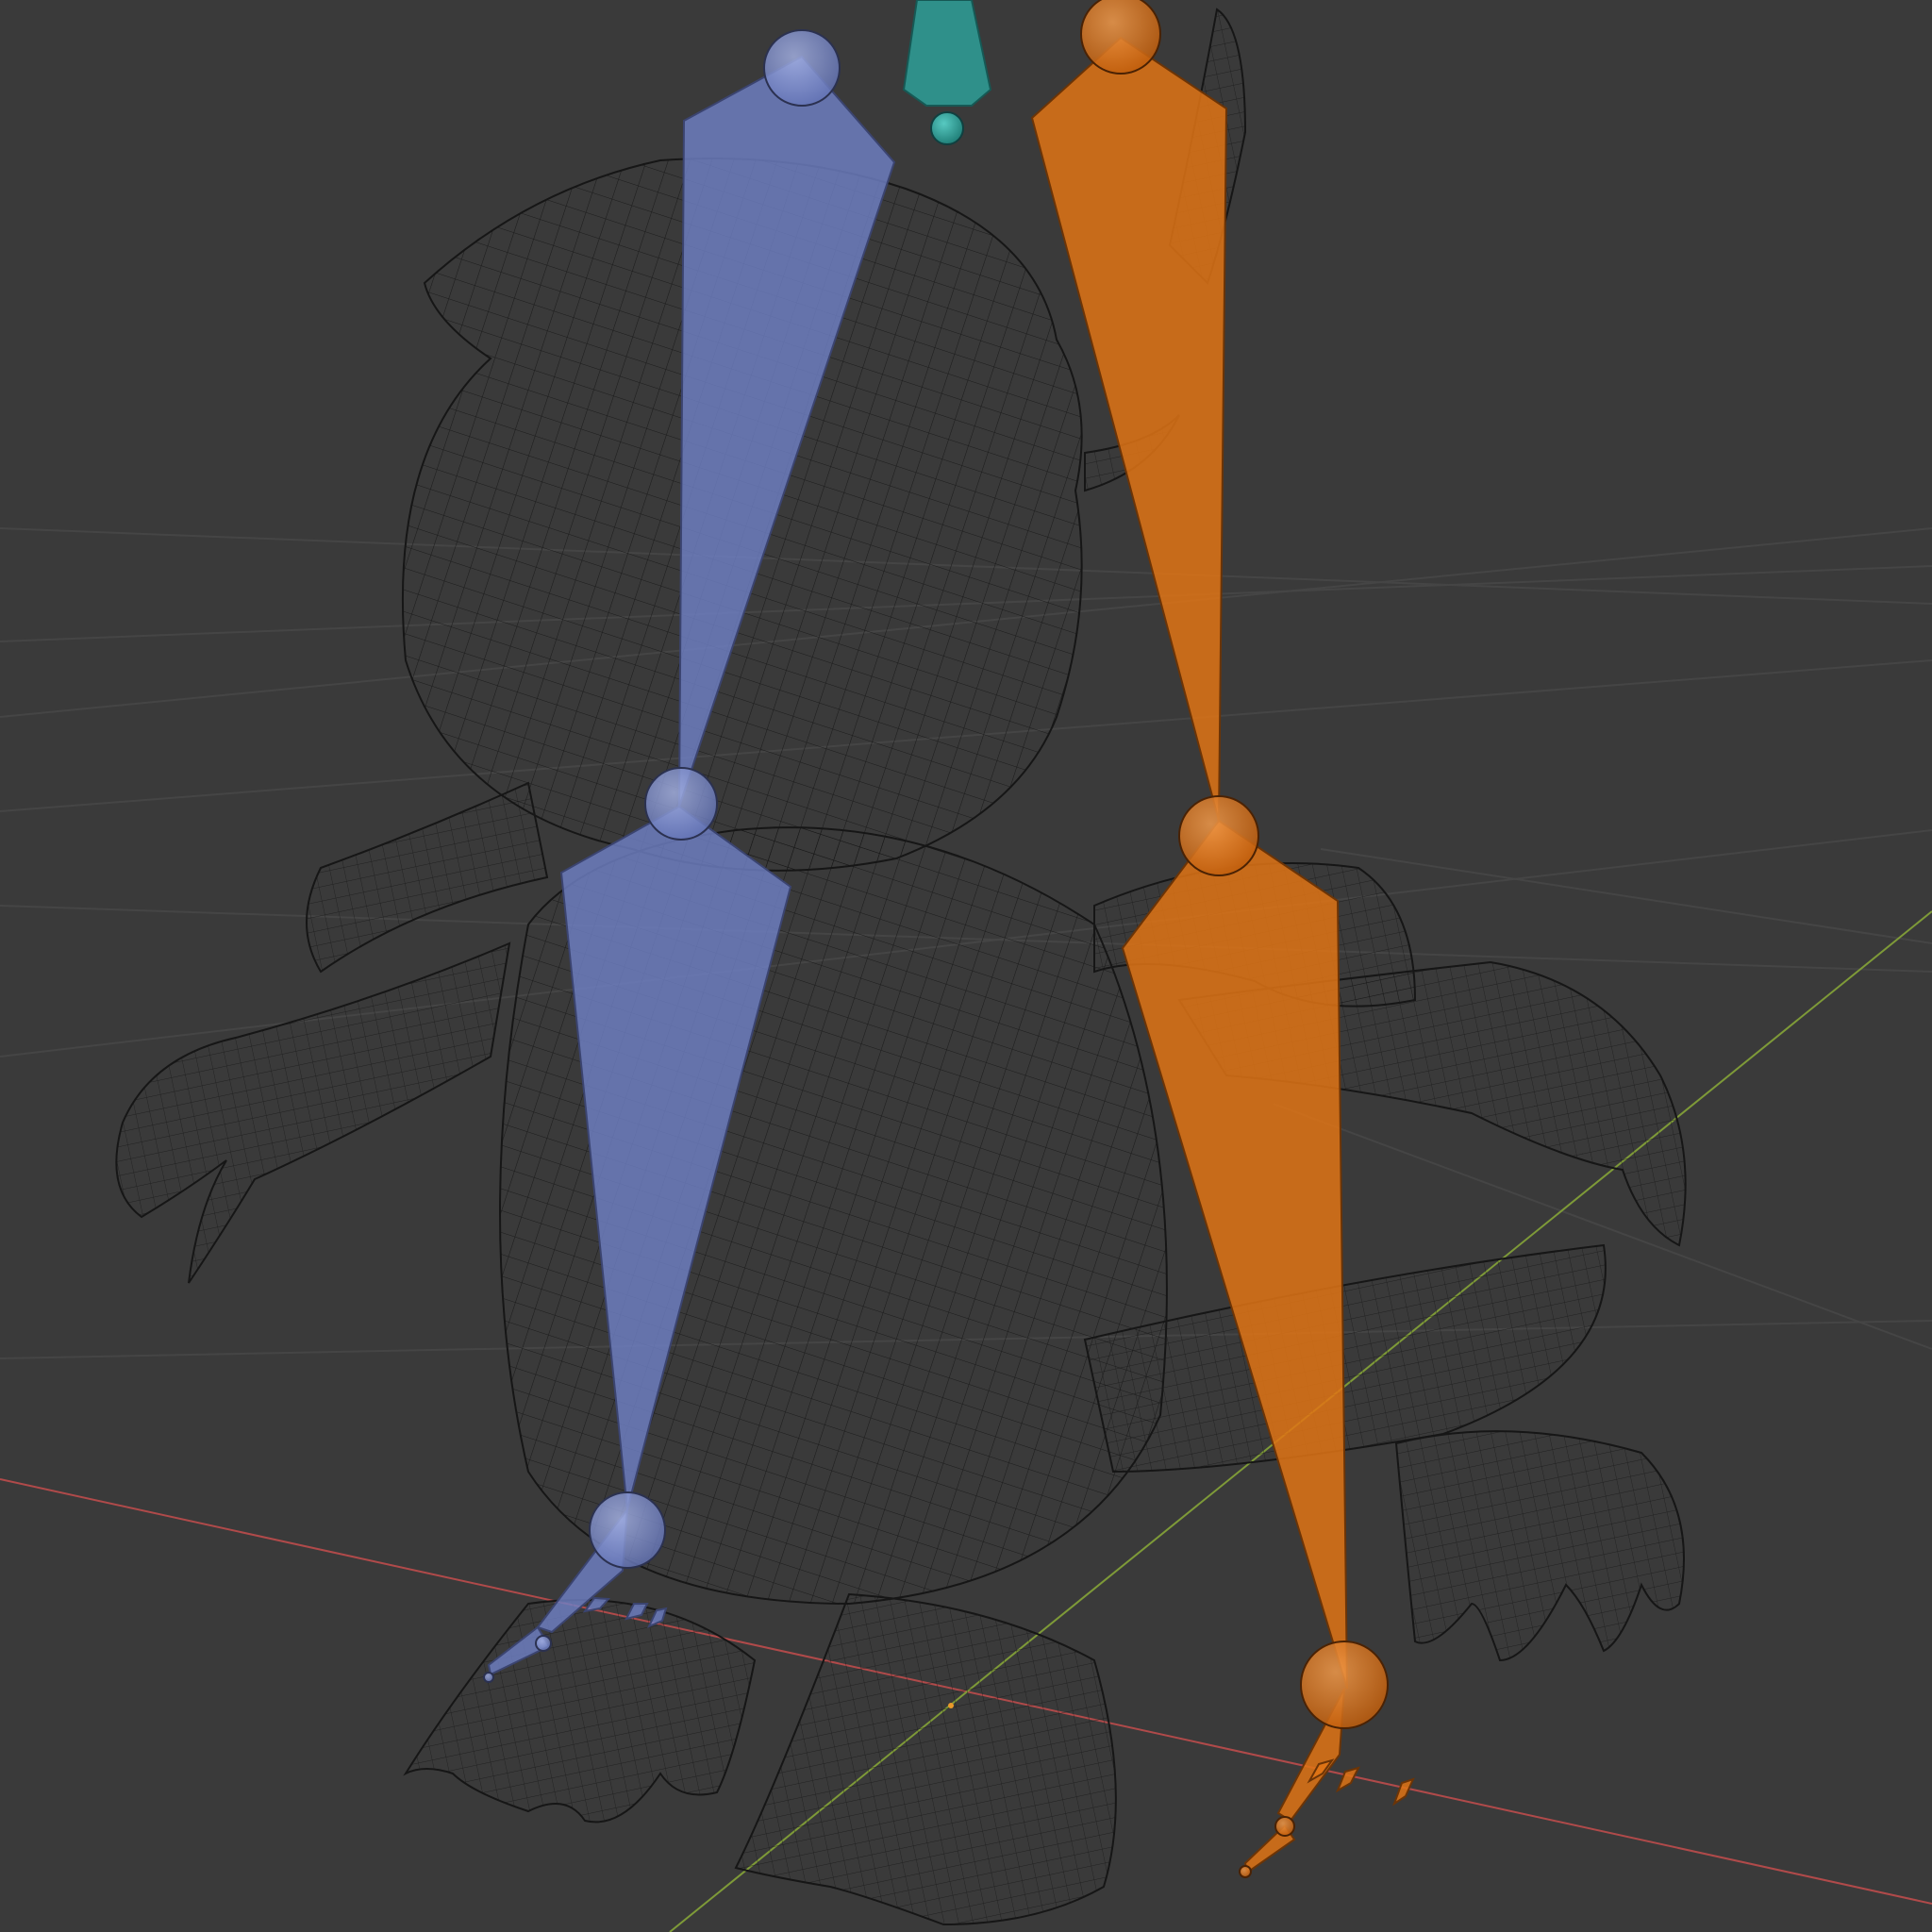 The image size is (1932, 1932). Describe the element at coordinates (951, 1706) in the screenshot. I see `object-origin-dot` at that location.